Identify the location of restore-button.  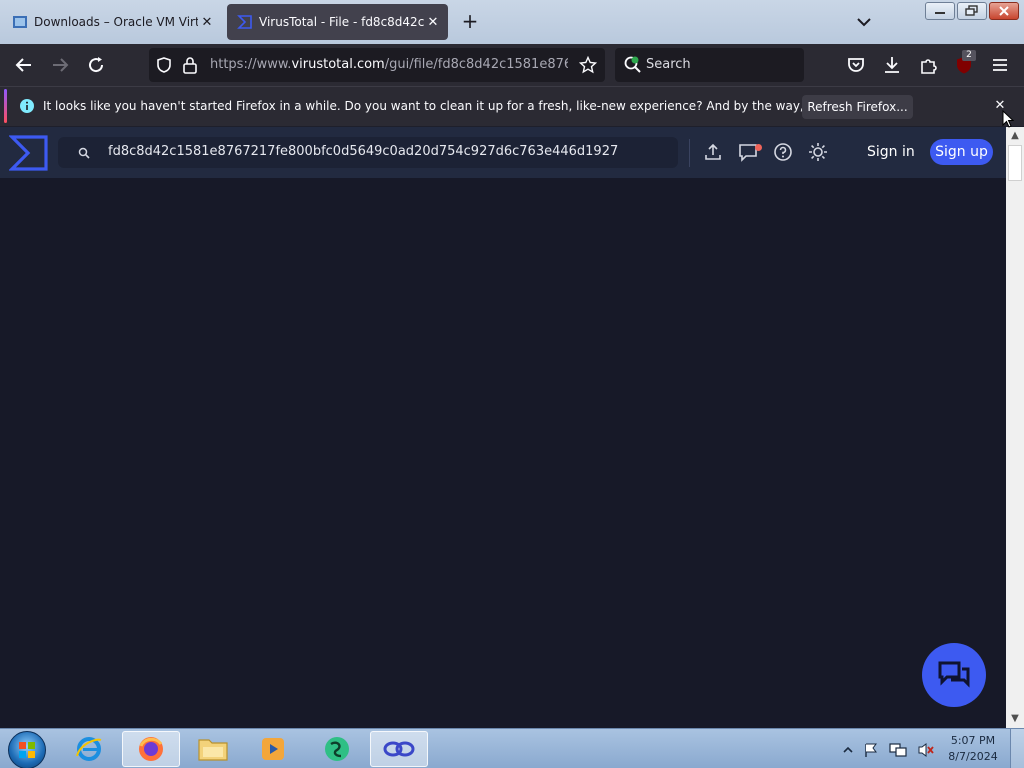
(972, 11).